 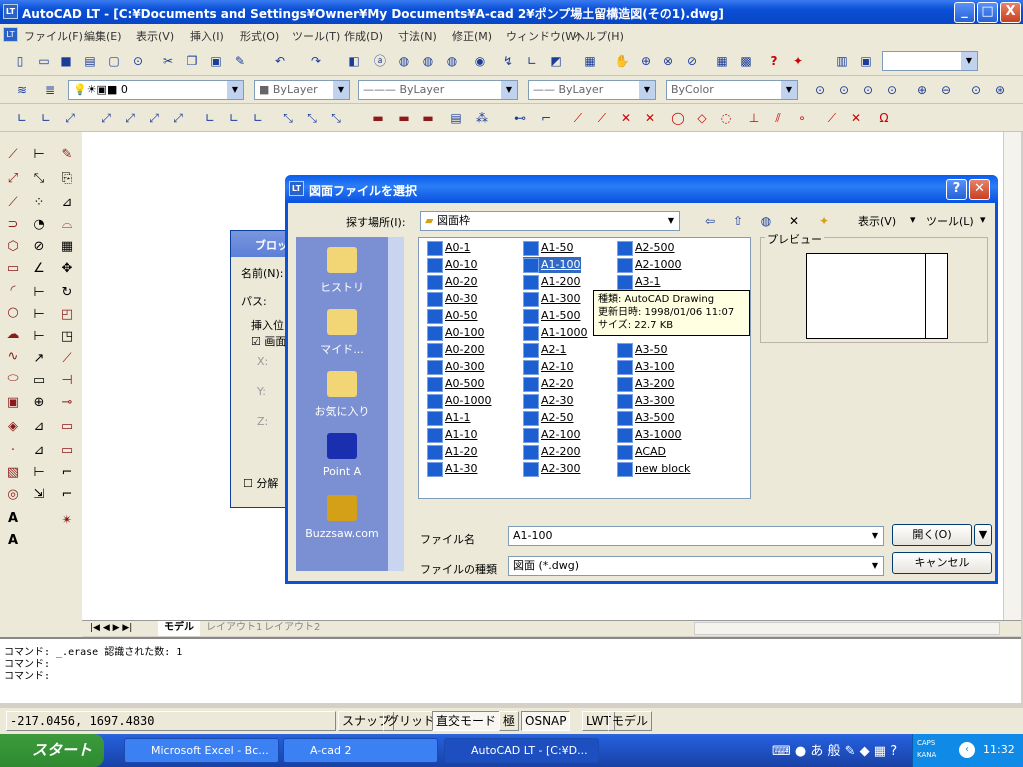 What do you see at coordinates (649, 435) in the screenshot?
I see `file-item: A3-1000` at bounding box center [649, 435].